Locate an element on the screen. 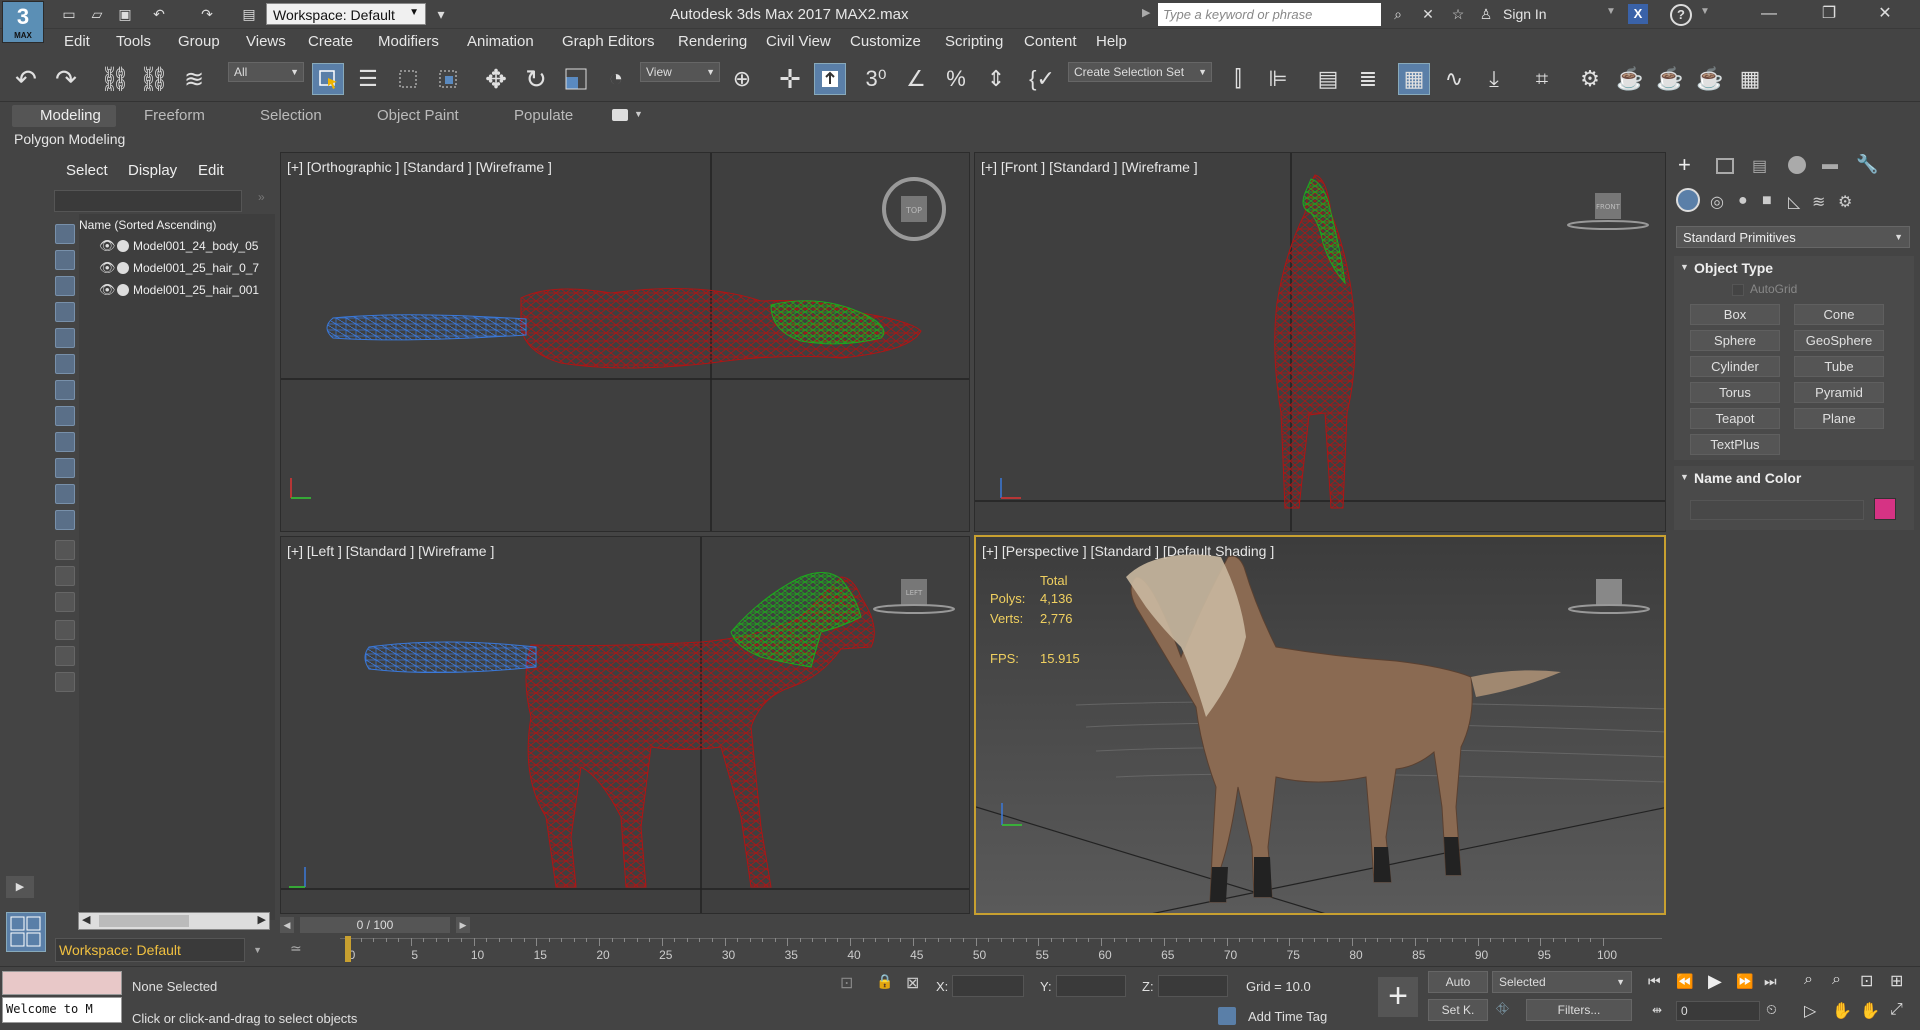  ribbon-options-icon is located at coordinates (620, 115).